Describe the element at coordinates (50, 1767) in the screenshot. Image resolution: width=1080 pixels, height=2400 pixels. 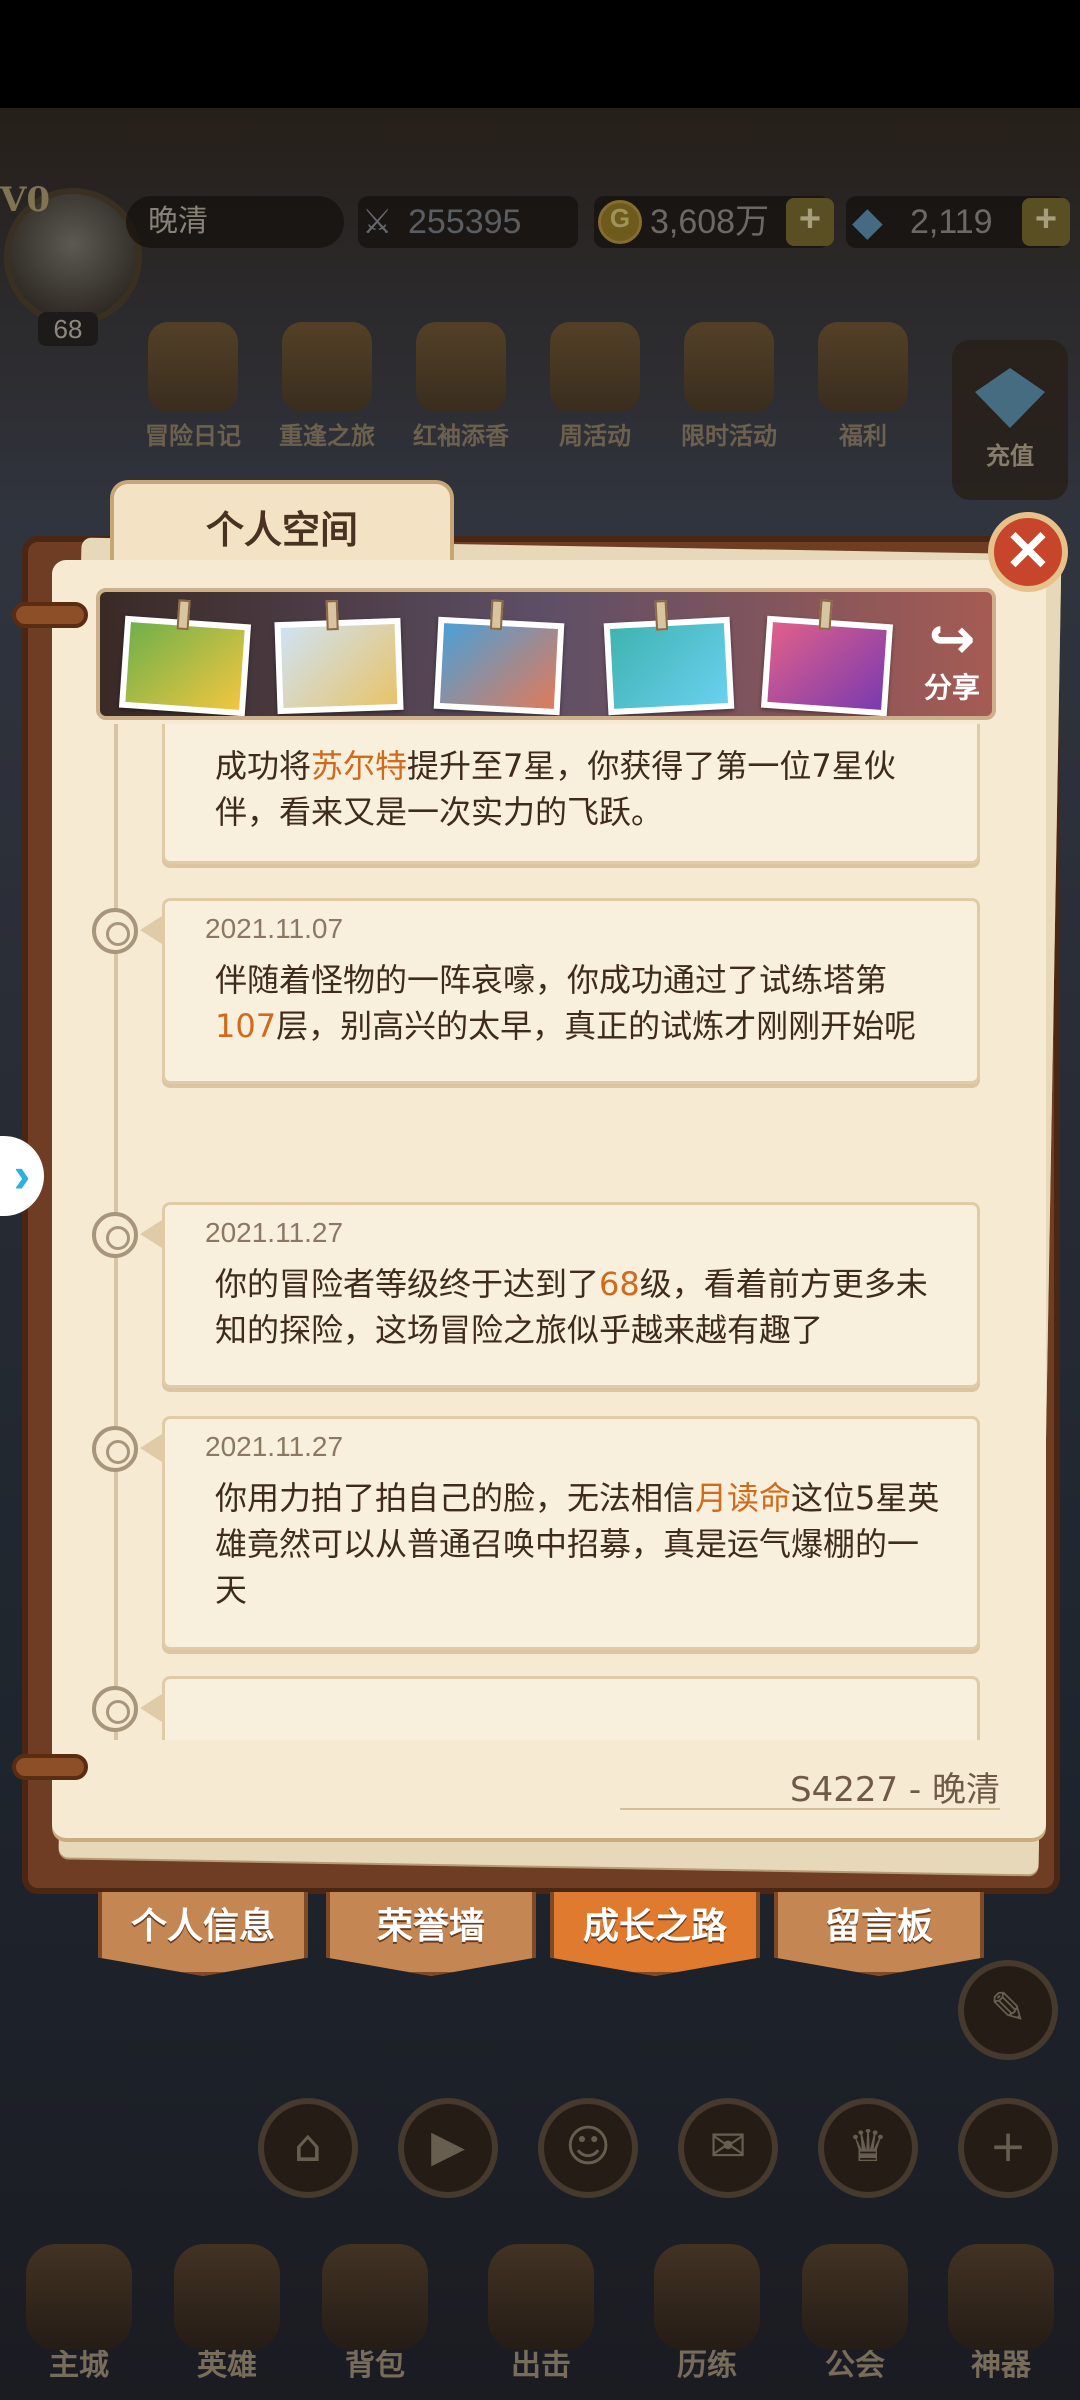
I see `scroll-rod-bottom` at that location.